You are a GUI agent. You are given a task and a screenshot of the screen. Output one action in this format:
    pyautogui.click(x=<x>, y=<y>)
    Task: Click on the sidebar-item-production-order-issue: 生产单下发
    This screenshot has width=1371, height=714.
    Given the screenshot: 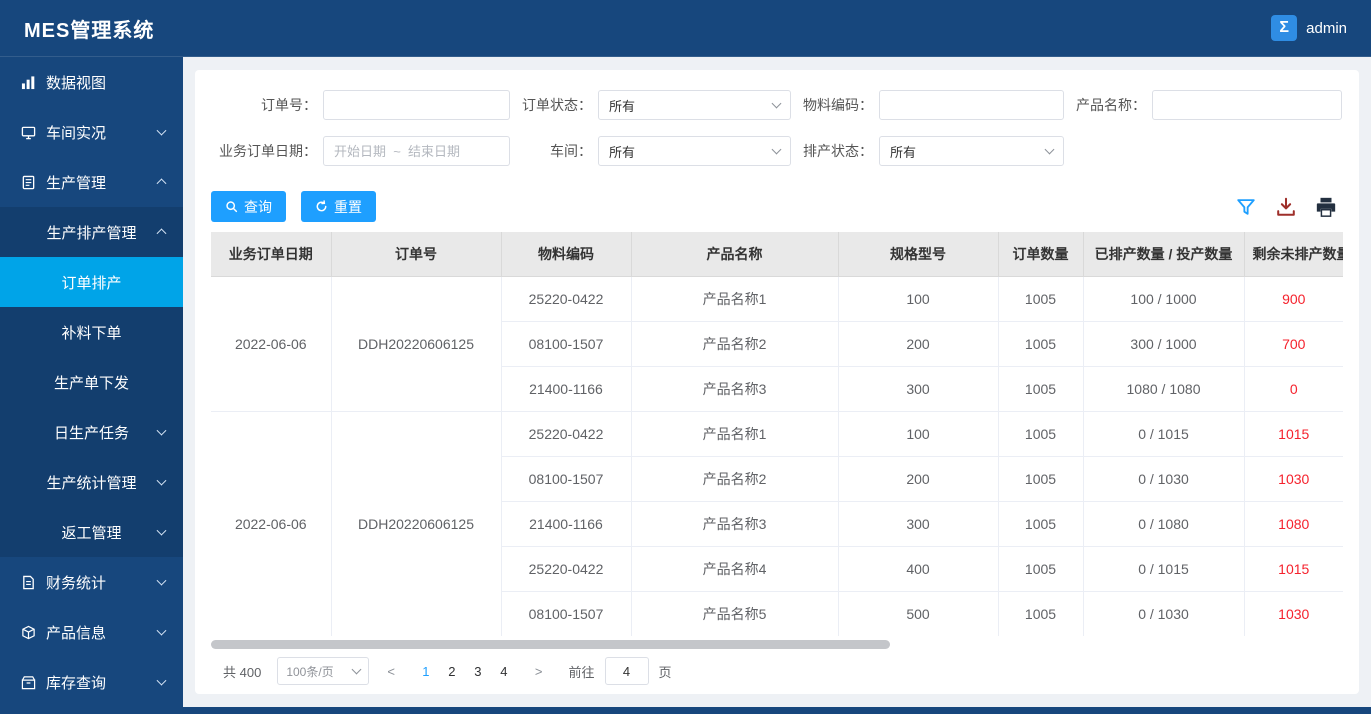 What is the action you would take?
    pyautogui.click(x=91, y=382)
    